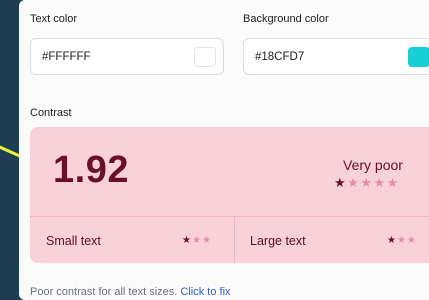  I want to click on card-divider, so click(229, 216).